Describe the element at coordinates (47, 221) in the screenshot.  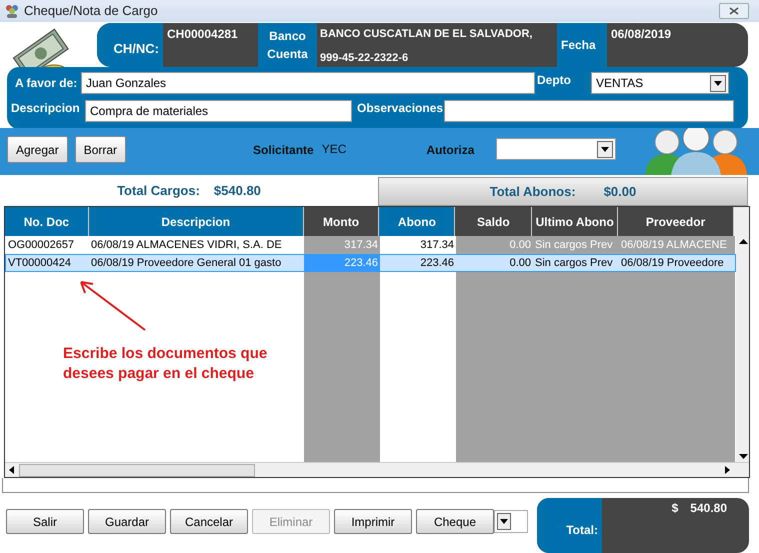
I see `column-header: No. Doc` at that location.